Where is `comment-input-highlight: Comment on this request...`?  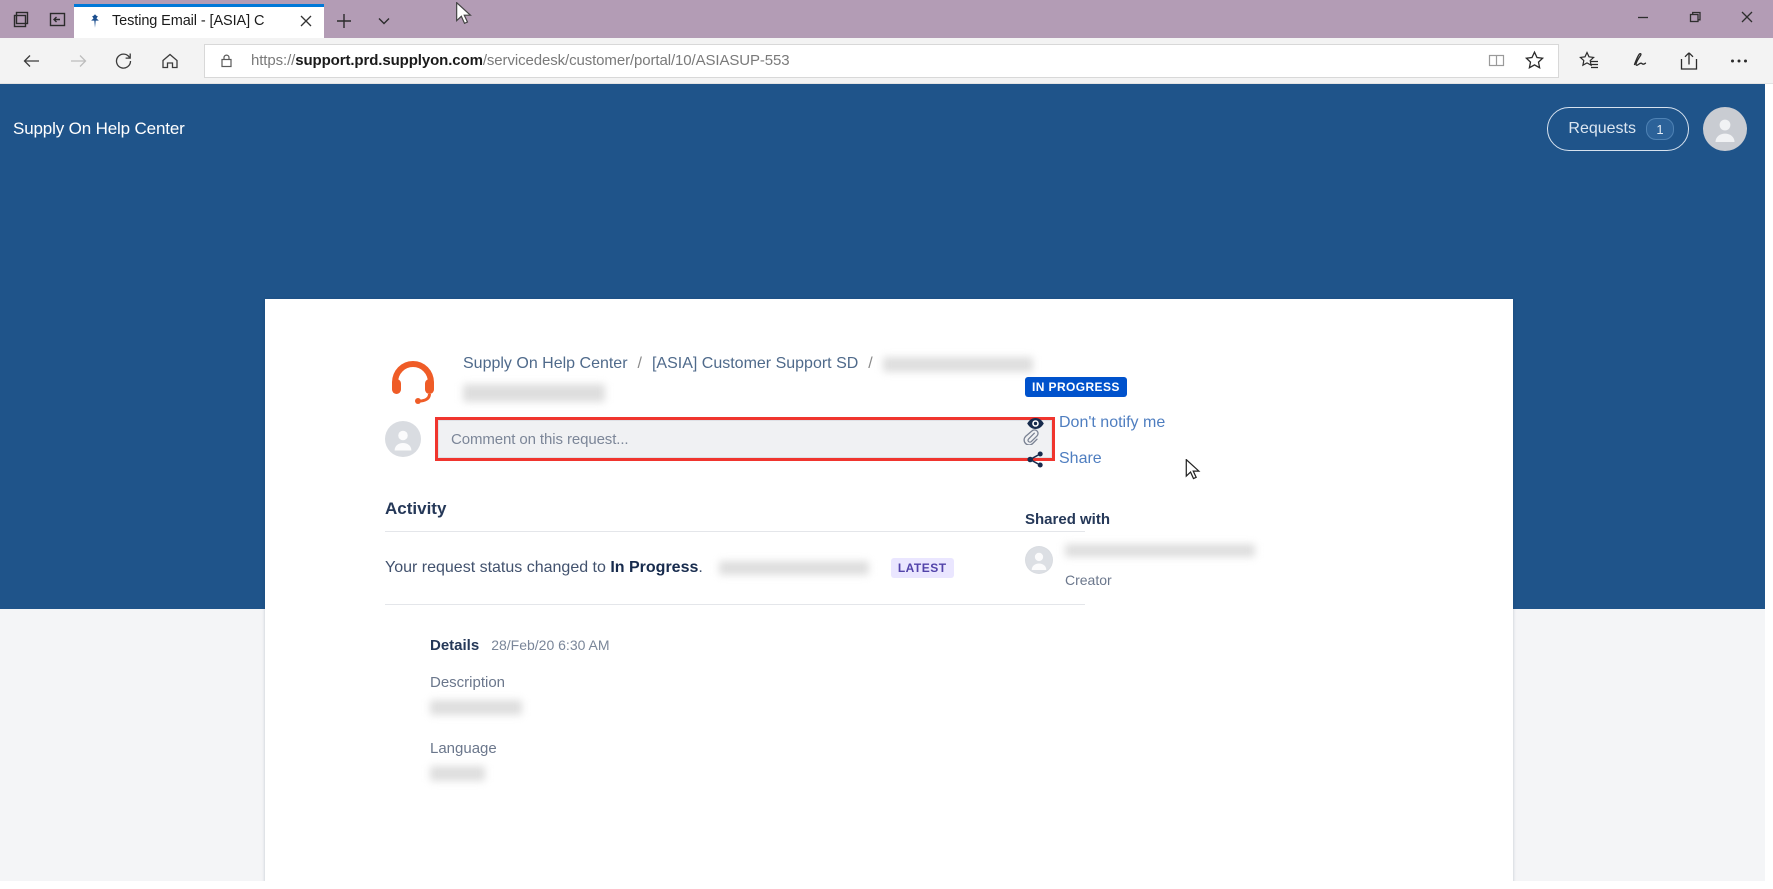 comment-input-highlight: Comment on this request... is located at coordinates (745, 439).